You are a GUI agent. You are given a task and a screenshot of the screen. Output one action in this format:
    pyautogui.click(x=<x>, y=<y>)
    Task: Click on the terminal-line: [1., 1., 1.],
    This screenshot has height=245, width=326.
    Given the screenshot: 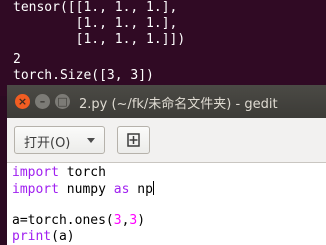 What is the action you would take?
    pyautogui.click(x=95, y=23)
    